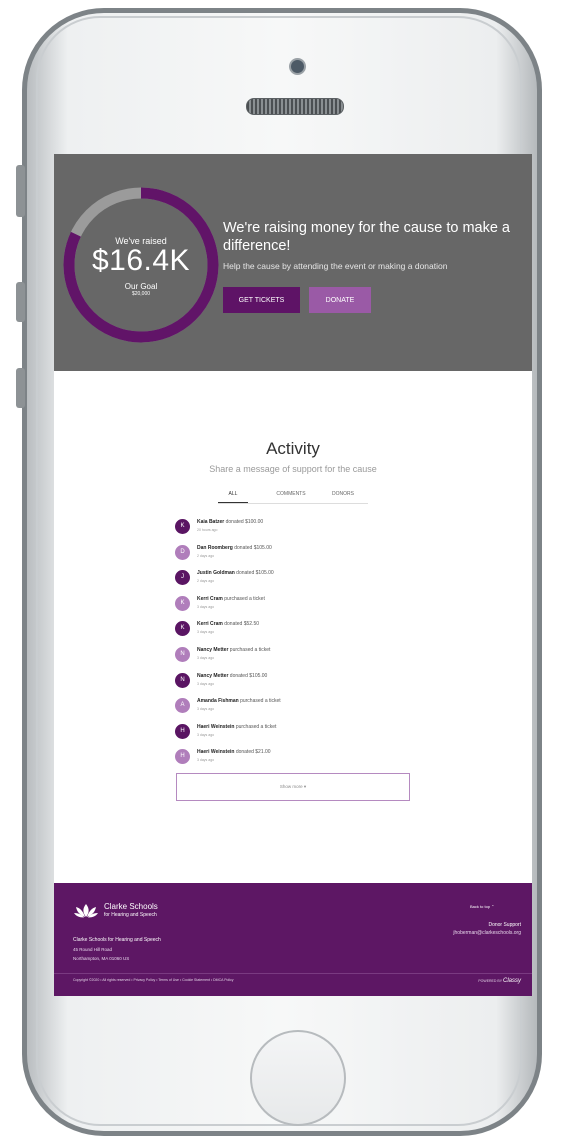 This screenshot has height=1144, width=561. I want to click on earpiece-speaker, so click(295, 106).